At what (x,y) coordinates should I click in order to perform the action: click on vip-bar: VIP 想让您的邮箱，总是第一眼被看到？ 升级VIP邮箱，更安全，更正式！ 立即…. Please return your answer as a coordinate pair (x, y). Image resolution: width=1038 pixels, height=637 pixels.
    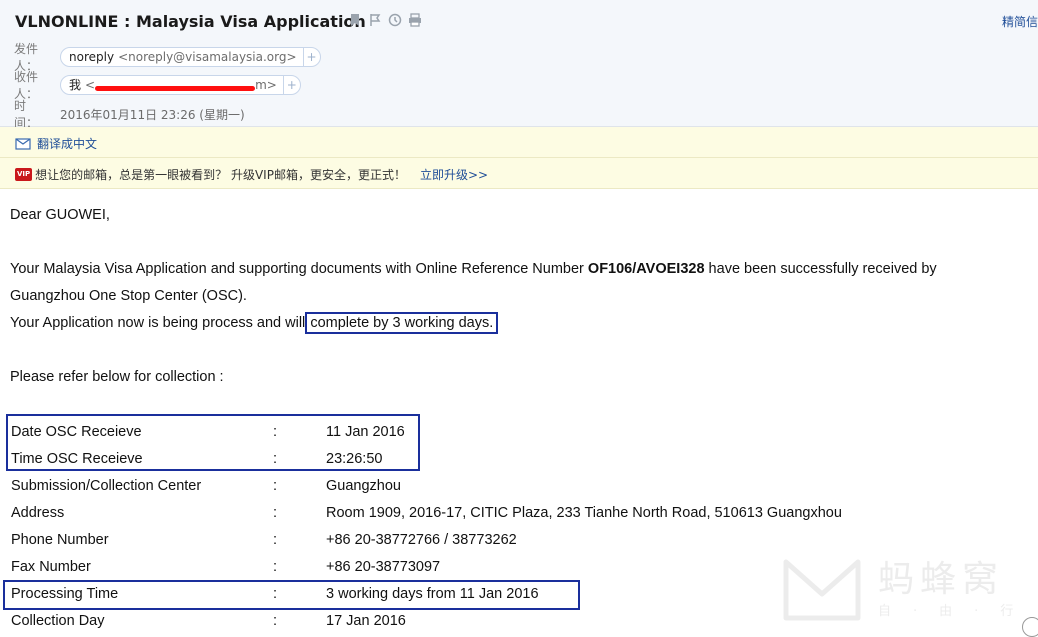
    Looking at the image, I should click on (519, 173).